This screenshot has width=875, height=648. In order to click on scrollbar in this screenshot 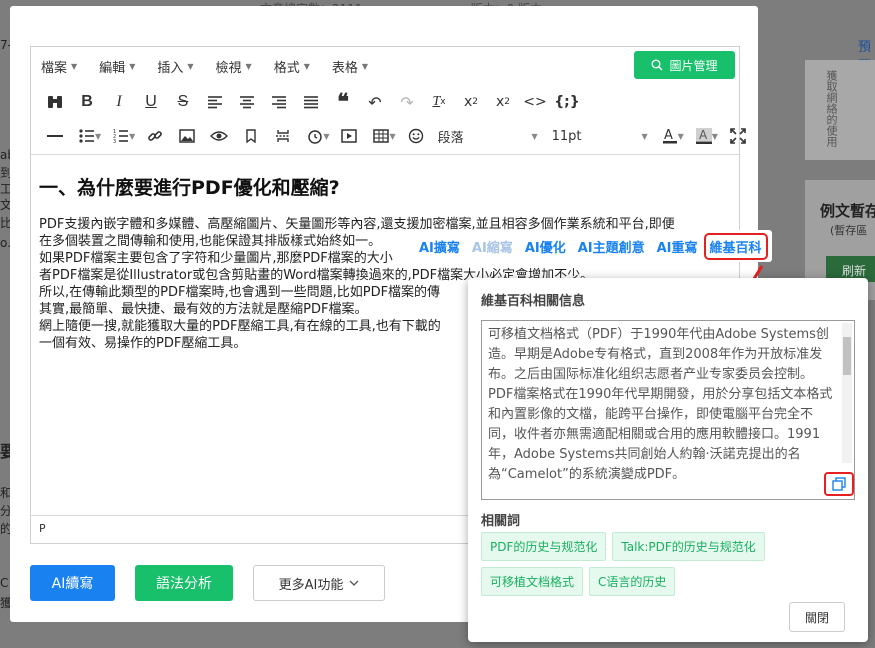, I will do `click(847, 393)`.